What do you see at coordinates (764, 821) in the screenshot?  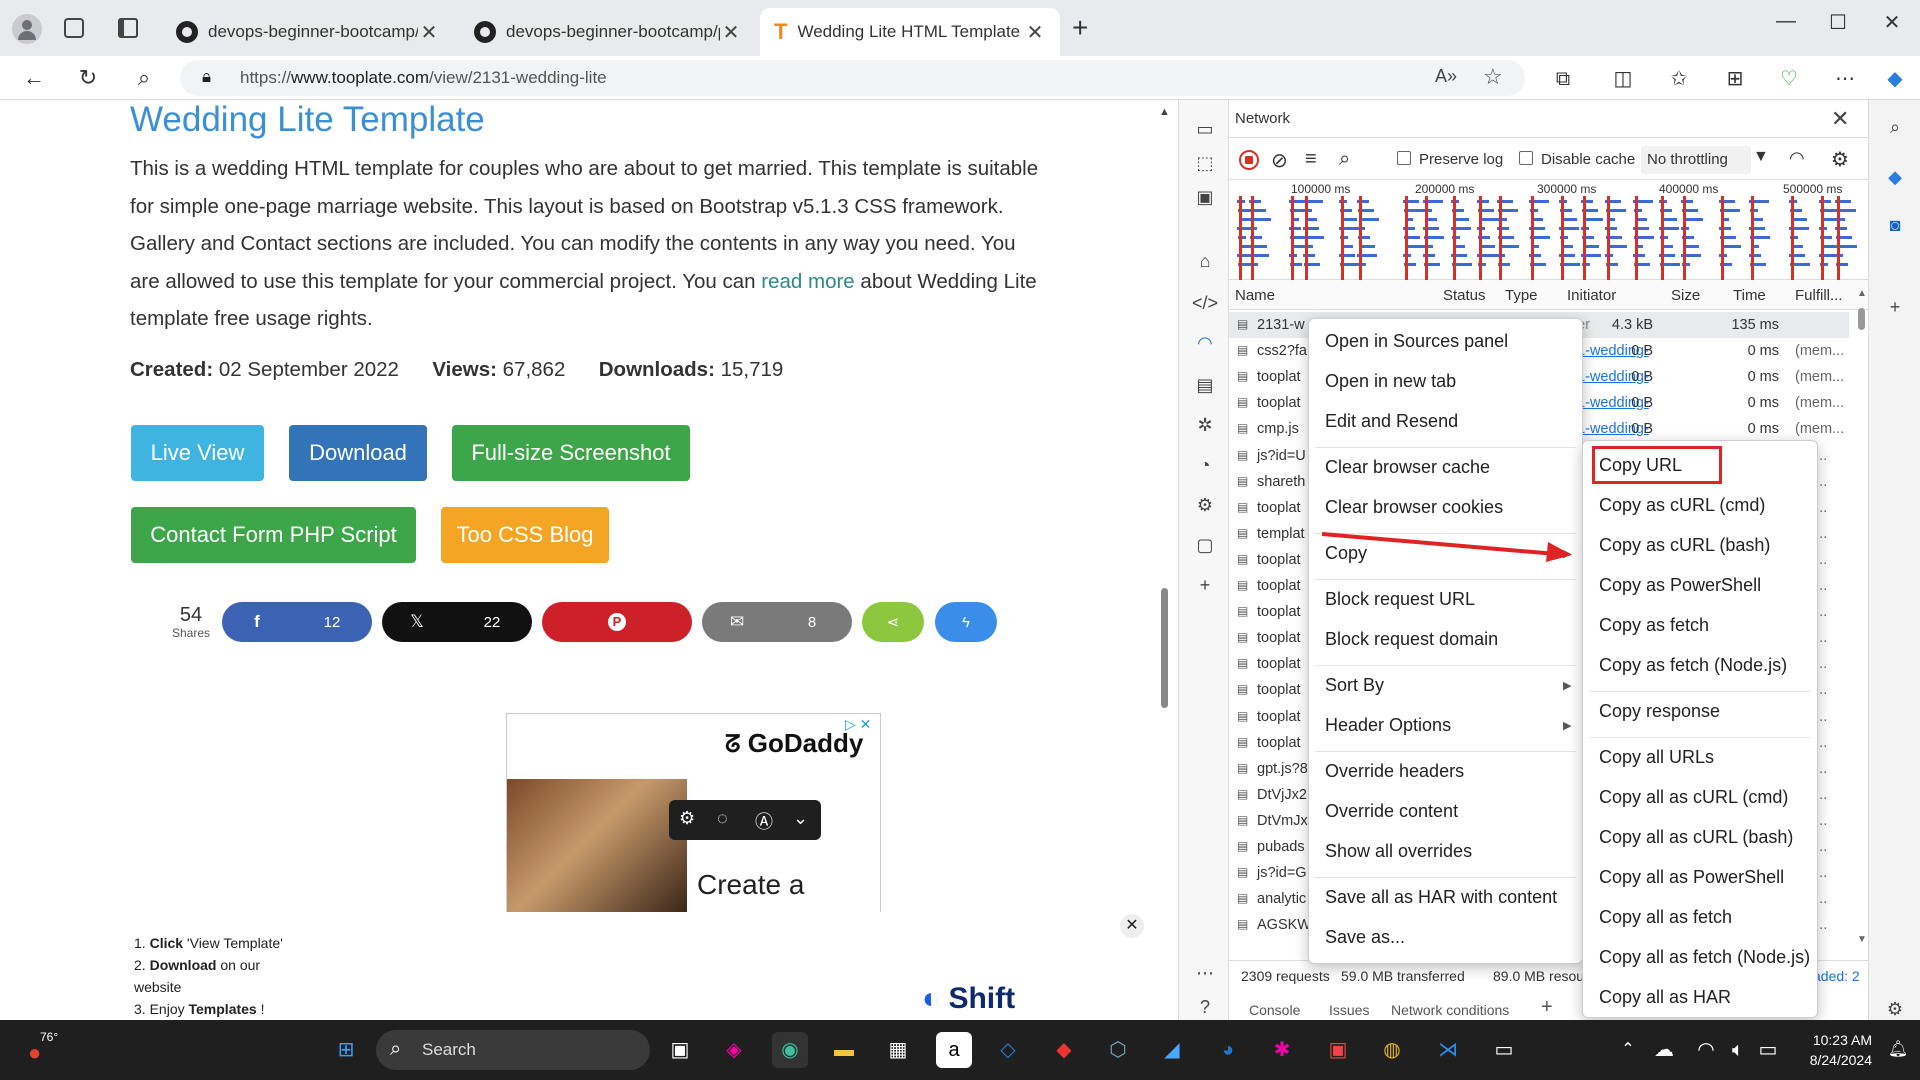 I see `ad-text-icon: Ⓐ` at bounding box center [764, 821].